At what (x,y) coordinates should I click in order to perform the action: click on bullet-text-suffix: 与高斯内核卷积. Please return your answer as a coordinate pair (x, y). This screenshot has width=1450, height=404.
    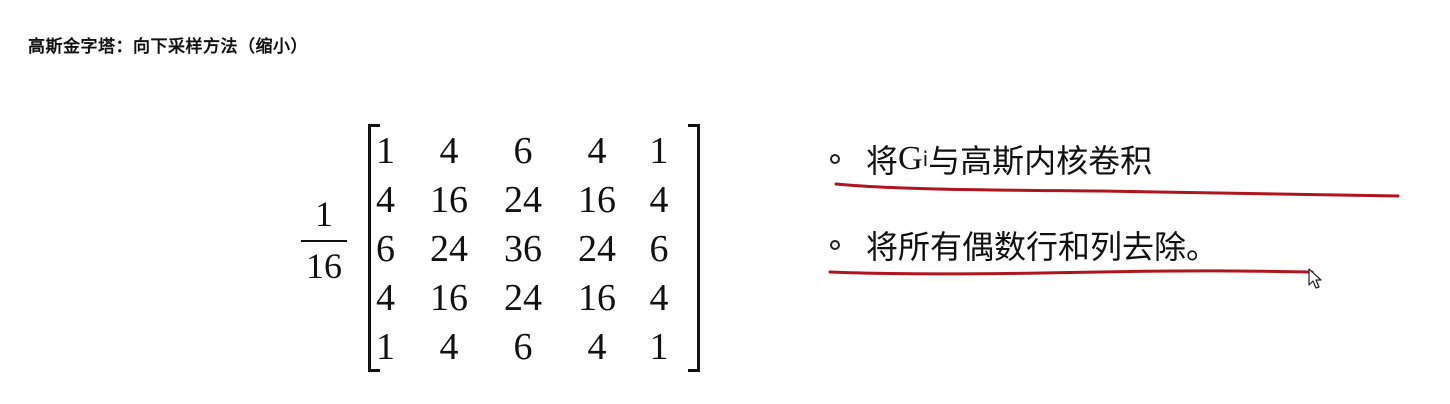
    Looking at the image, I should click on (1040, 161).